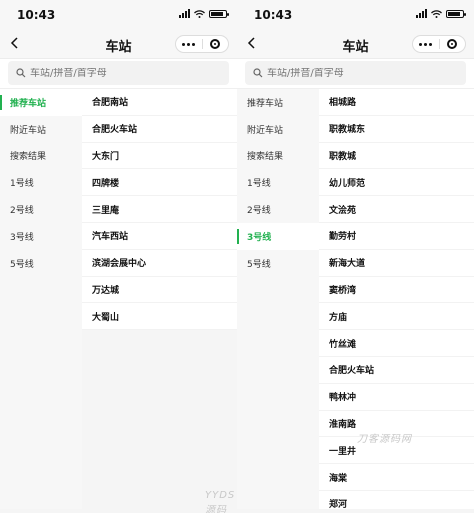 This screenshot has height=513, width=474. What do you see at coordinates (396, 236) in the screenshot?
I see `station-item: 勤劳村` at bounding box center [396, 236].